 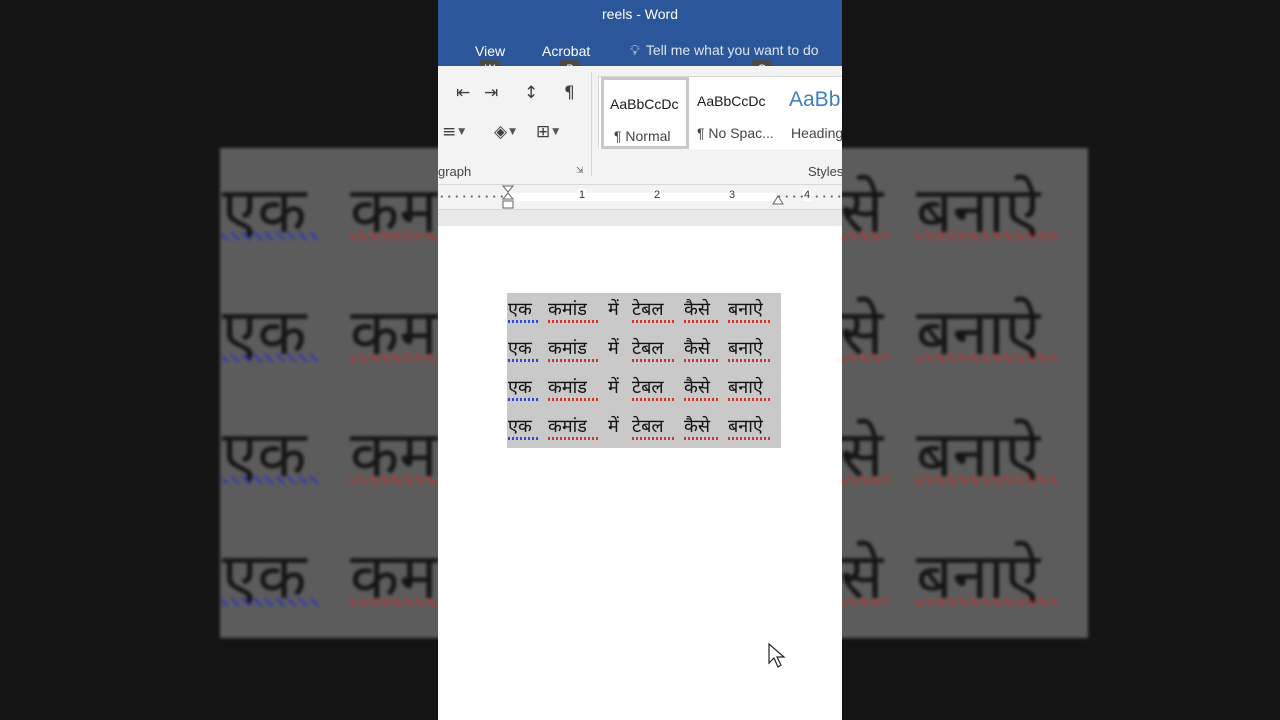 I want to click on page-gap, so click(x=640, y=218).